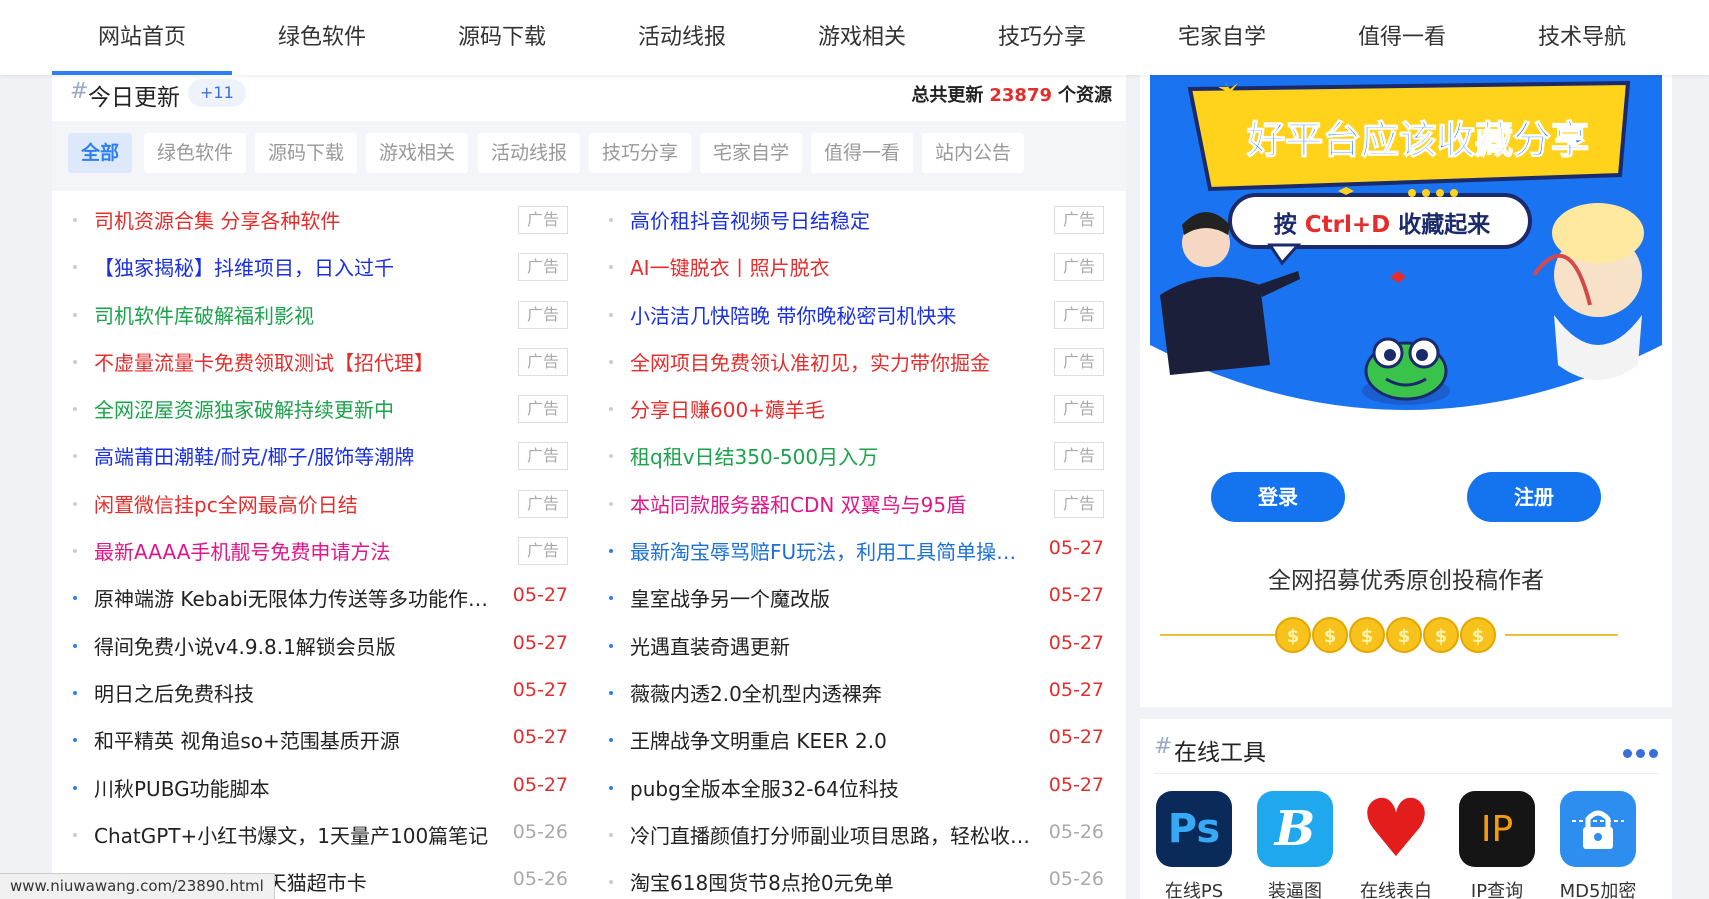  I want to click on item-title: 得间免费小说v4.9.8.1解锁会员版, so click(294, 645).